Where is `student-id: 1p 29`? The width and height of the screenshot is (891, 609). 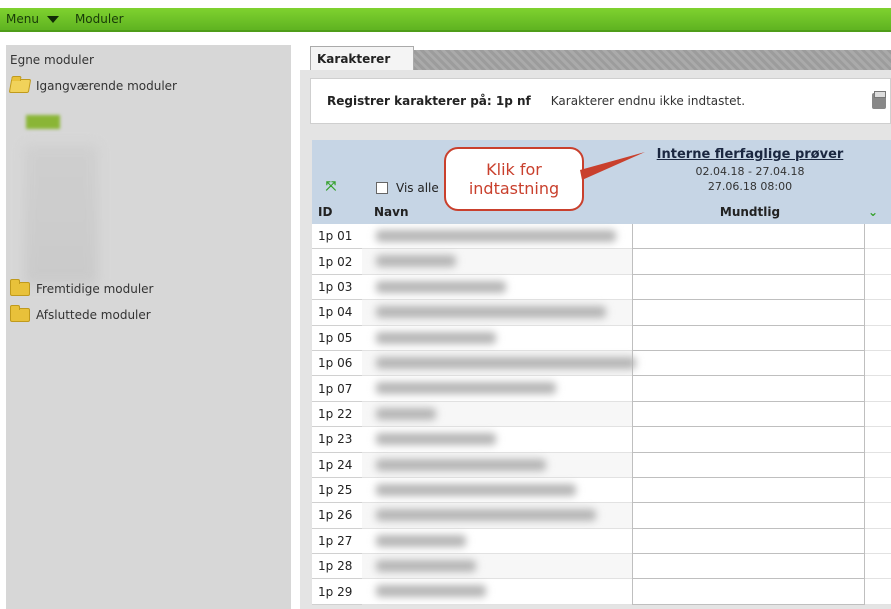 student-id: 1p 29 is located at coordinates (337, 592).